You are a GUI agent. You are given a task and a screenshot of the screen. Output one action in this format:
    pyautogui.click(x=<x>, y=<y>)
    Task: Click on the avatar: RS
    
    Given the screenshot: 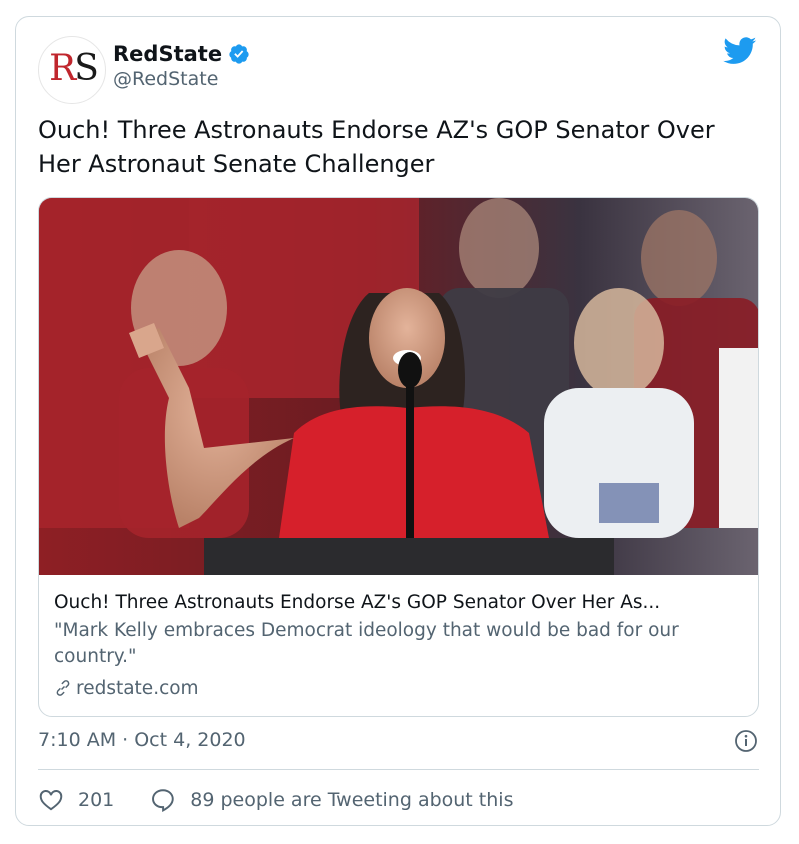 What is the action you would take?
    pyautogui.click(x=72, y=70)
    